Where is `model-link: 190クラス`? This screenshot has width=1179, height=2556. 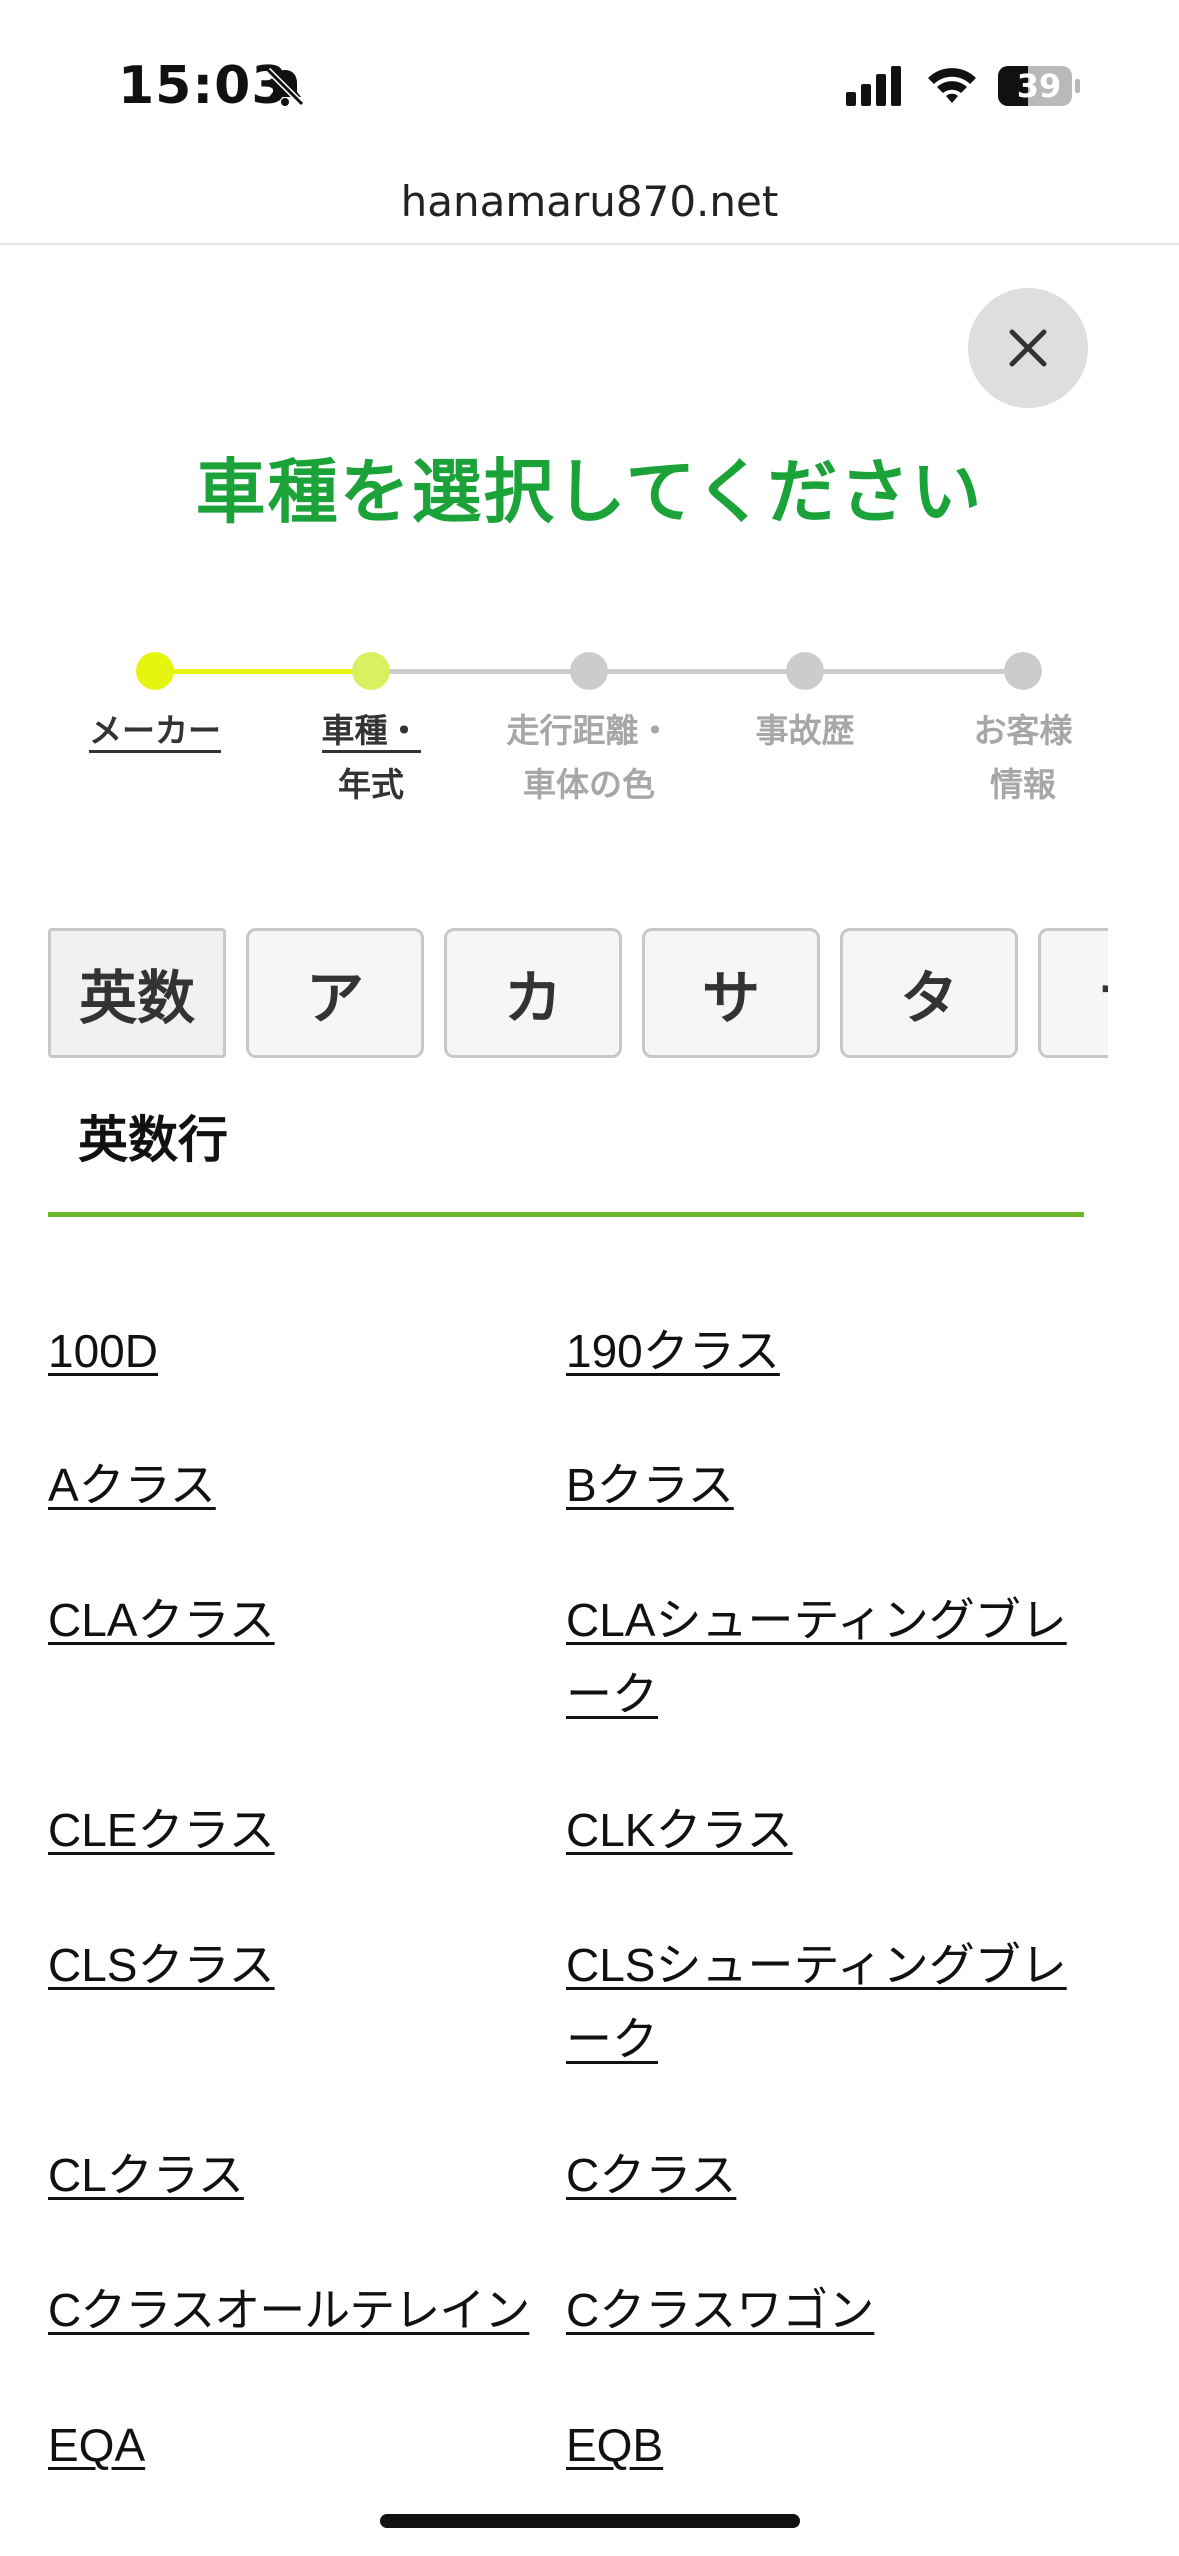 model-link: 190クラス is located at coordinates (826, 1351).